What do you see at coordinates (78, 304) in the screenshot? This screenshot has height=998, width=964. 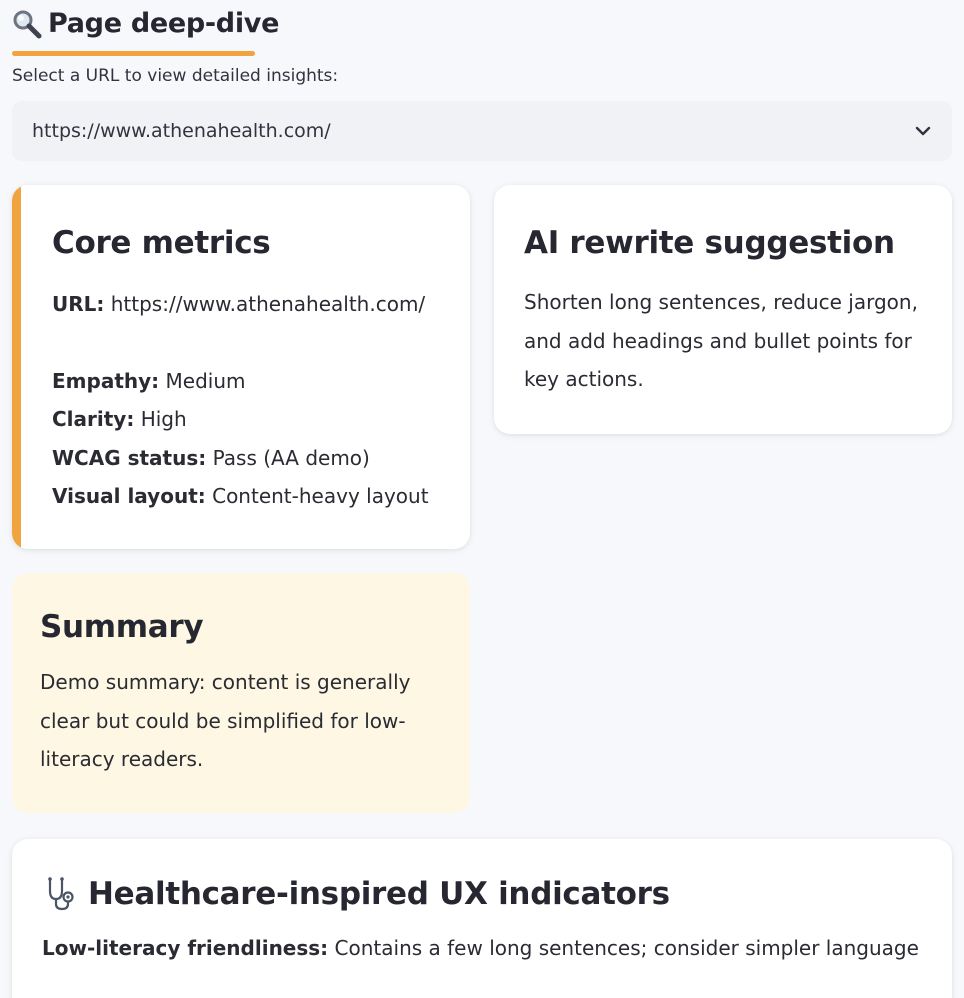 I see `metric-url-label: URL:` at bounding box center [78, 304].